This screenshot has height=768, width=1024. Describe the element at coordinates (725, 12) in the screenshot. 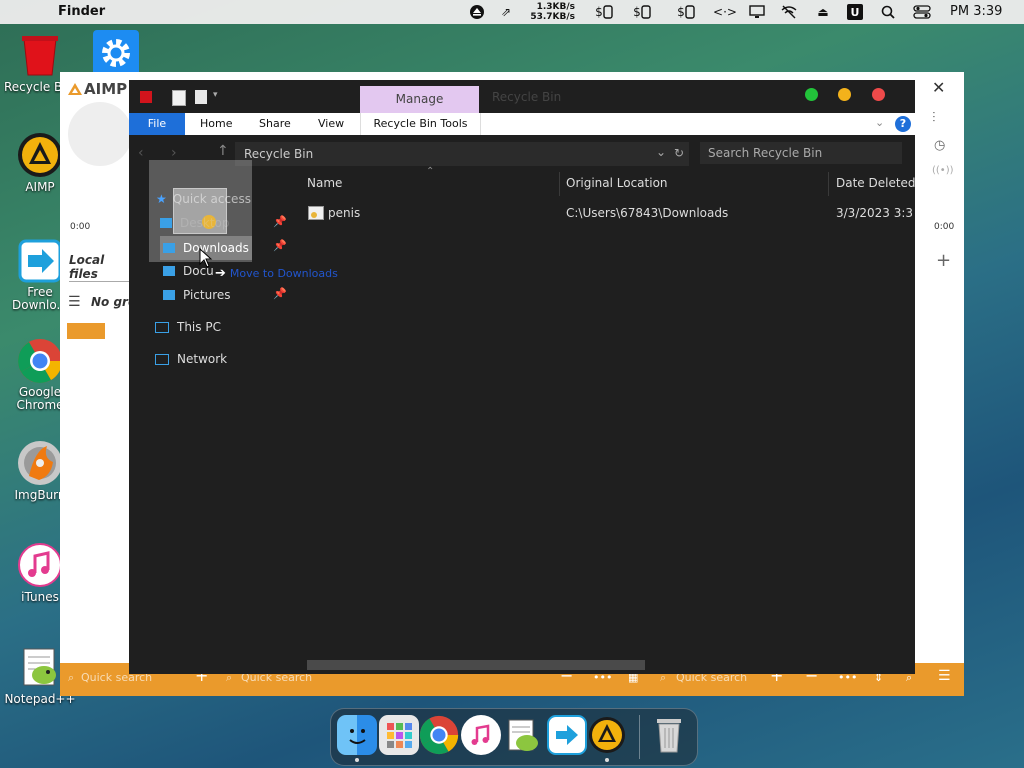

I see `code-icon: <·>` at that location.